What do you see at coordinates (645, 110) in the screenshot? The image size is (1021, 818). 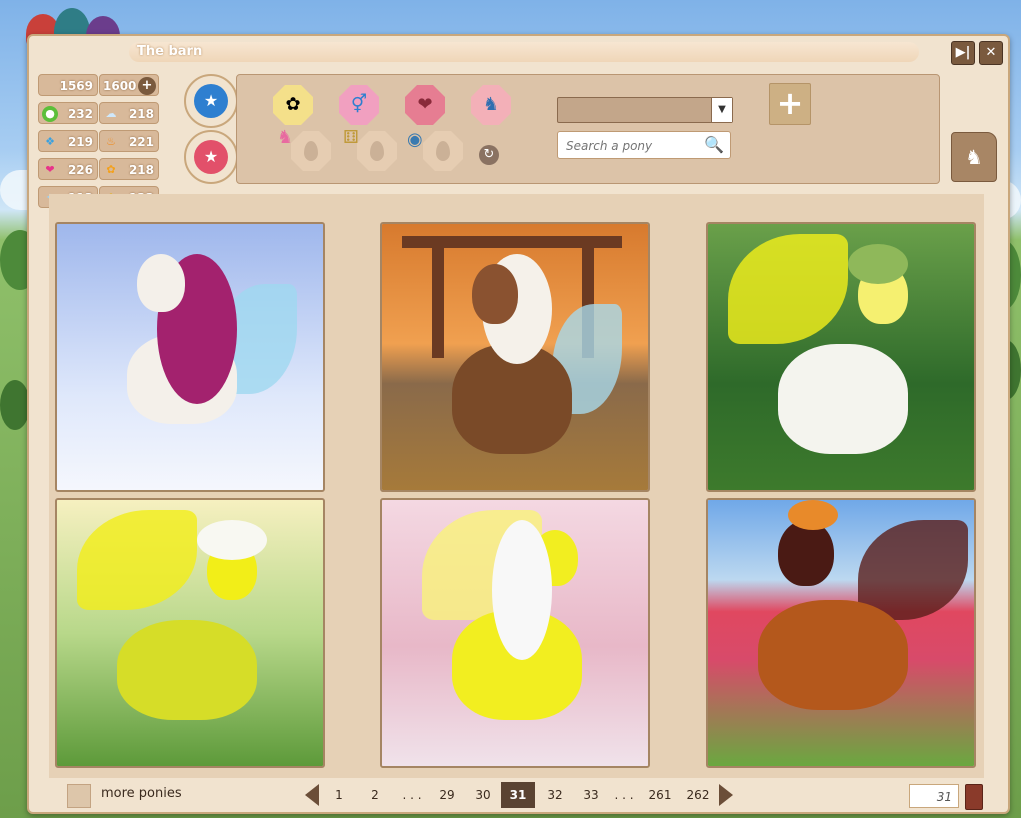 I see `category-select: ▼` at bounding box center [645, 110].